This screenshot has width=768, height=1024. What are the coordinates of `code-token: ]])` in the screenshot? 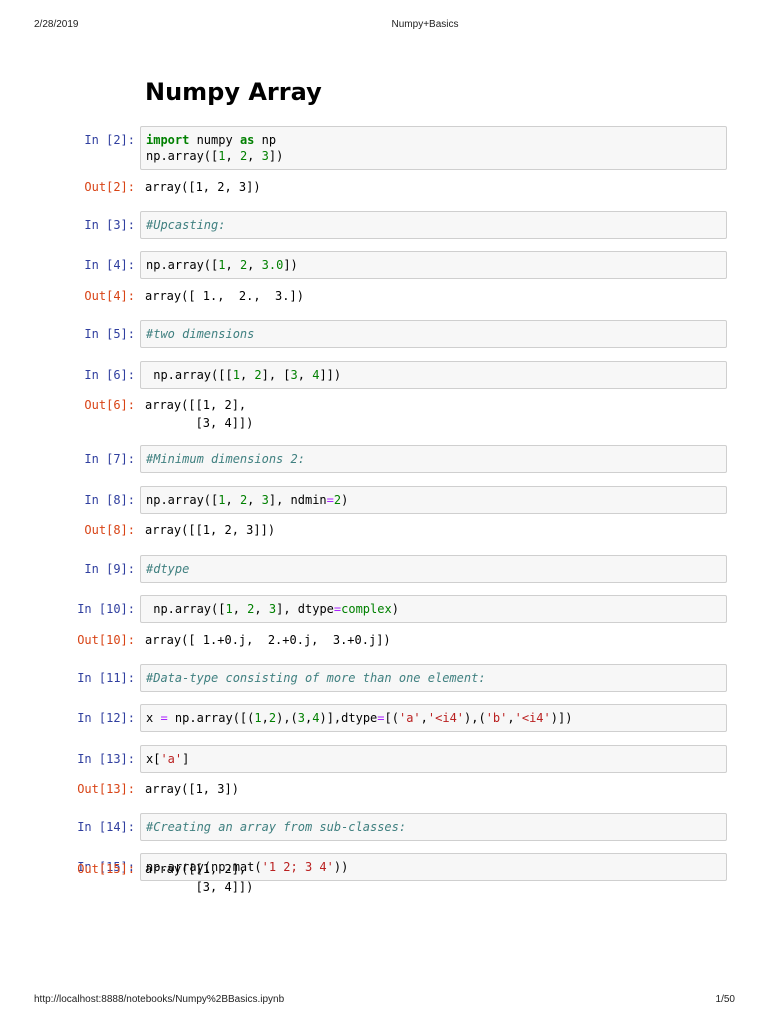 It's located at (330, 375).